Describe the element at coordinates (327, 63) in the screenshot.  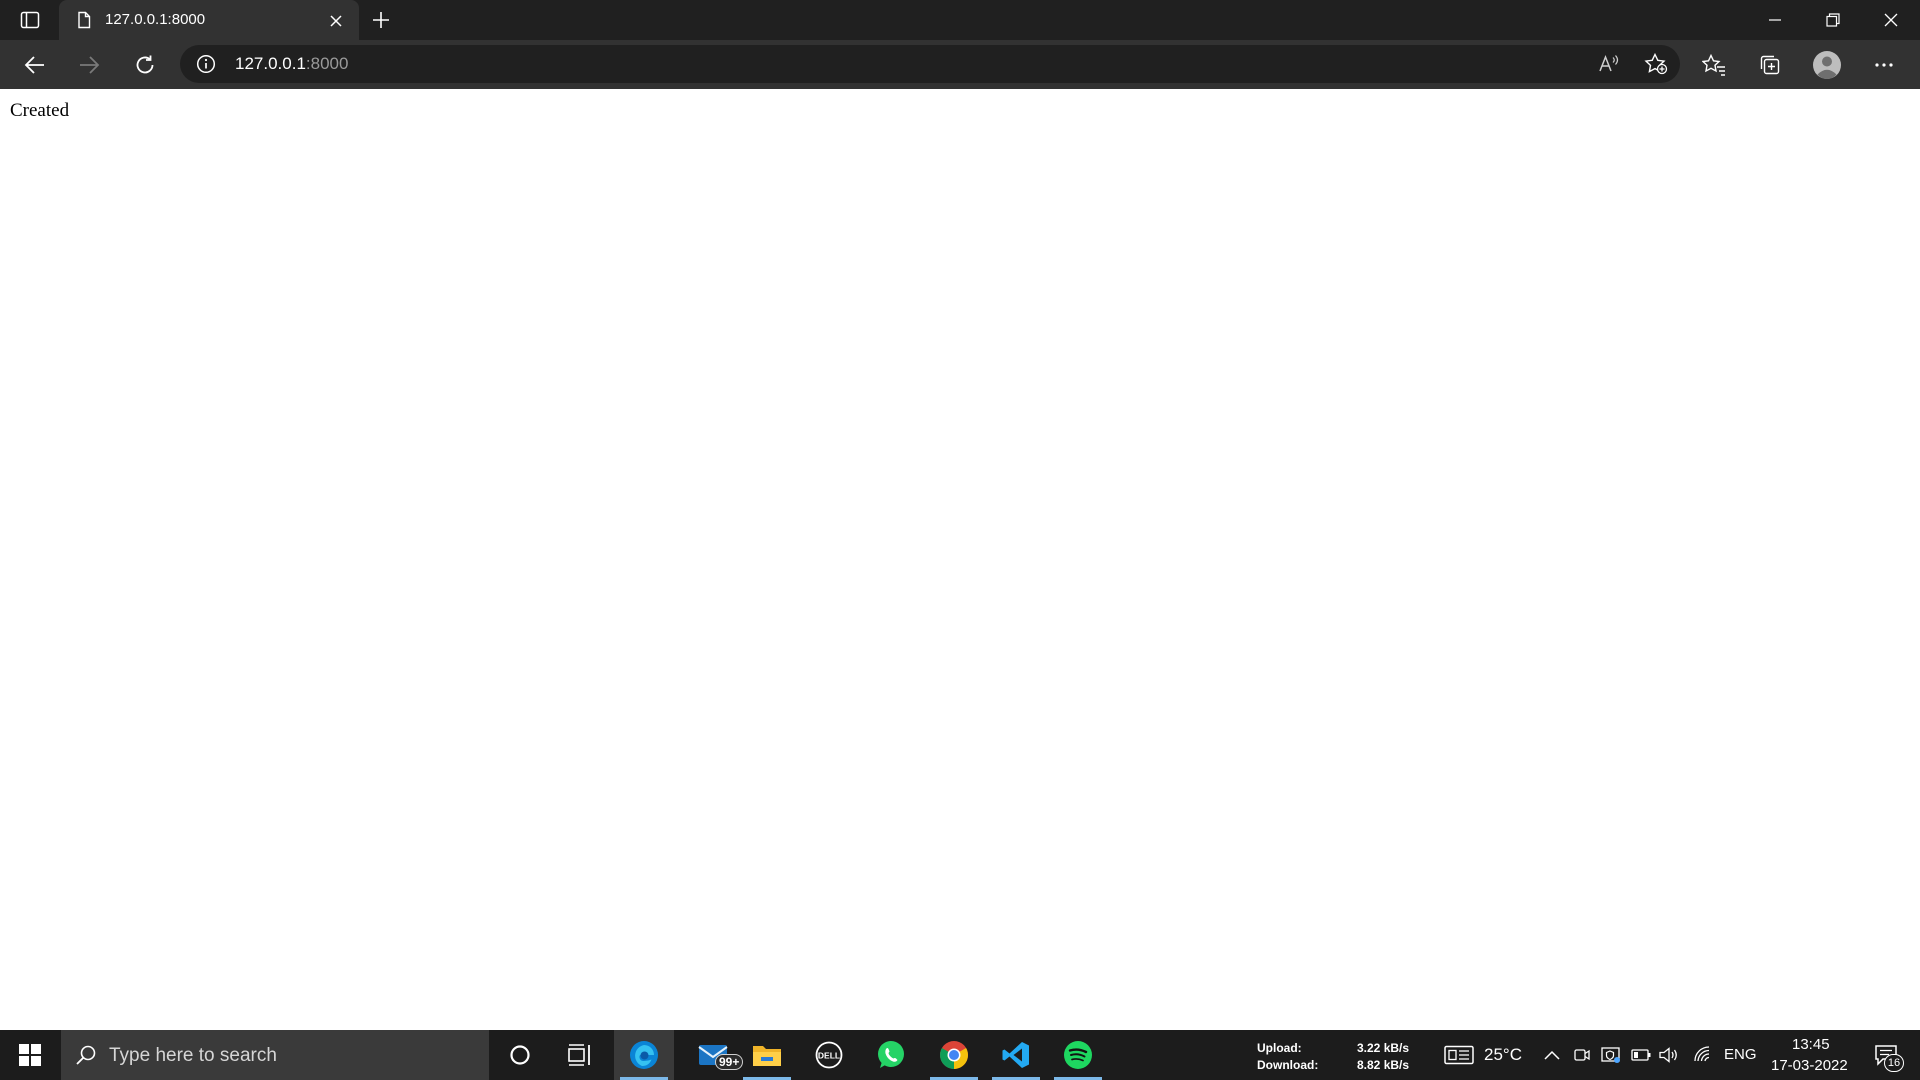
I see `url-port: :8000` at that location.